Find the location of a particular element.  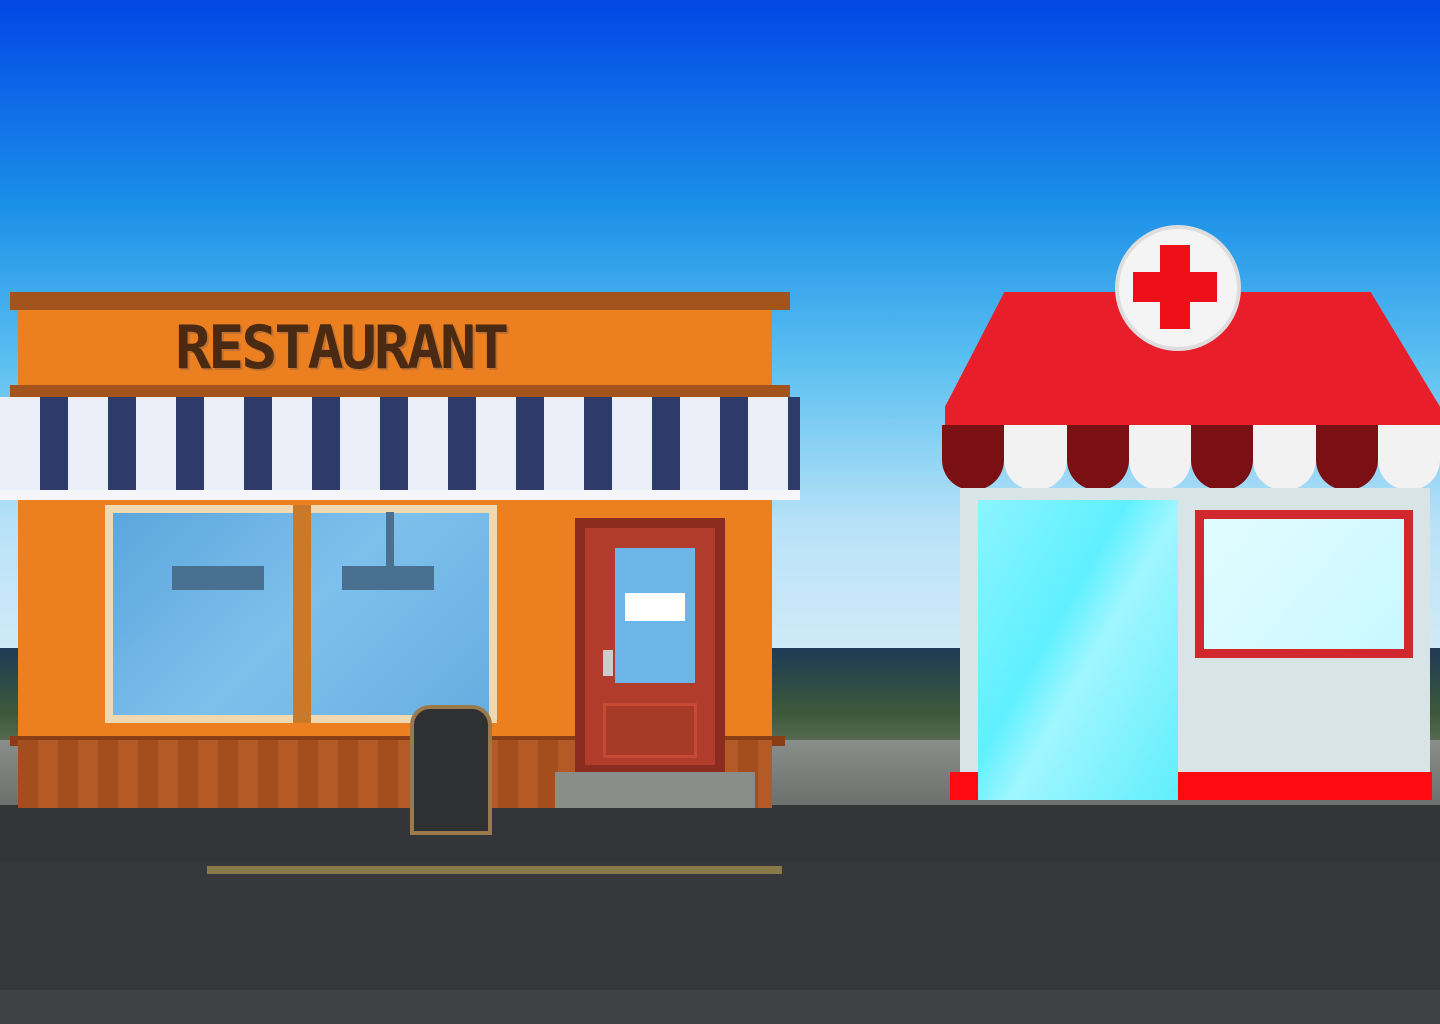

road-lane is located at coordinates (720, 927).